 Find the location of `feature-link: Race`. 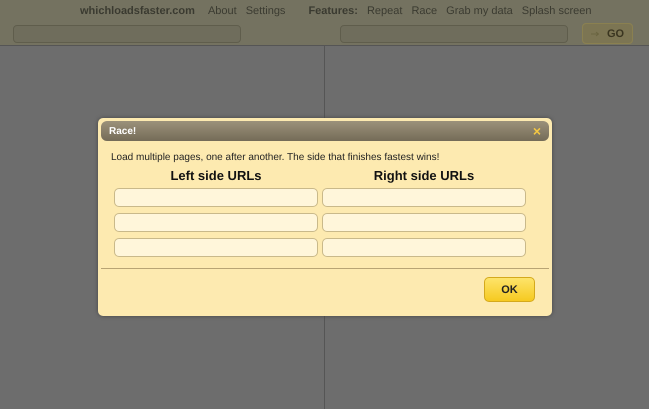

feature-link: Race is located at coordinates (424, 10).